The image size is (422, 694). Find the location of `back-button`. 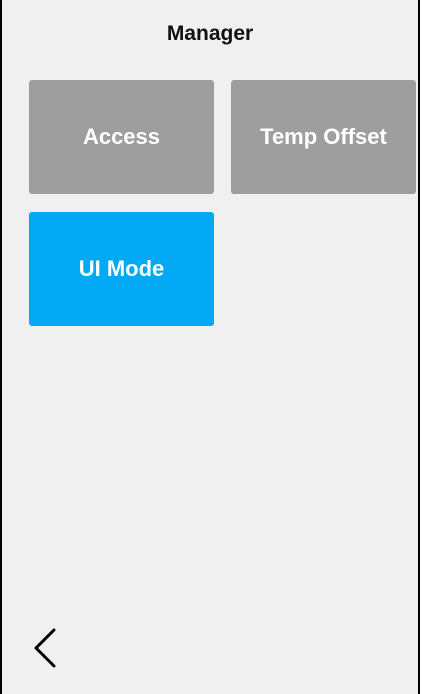

back-button is located at coordinates (45, 648).